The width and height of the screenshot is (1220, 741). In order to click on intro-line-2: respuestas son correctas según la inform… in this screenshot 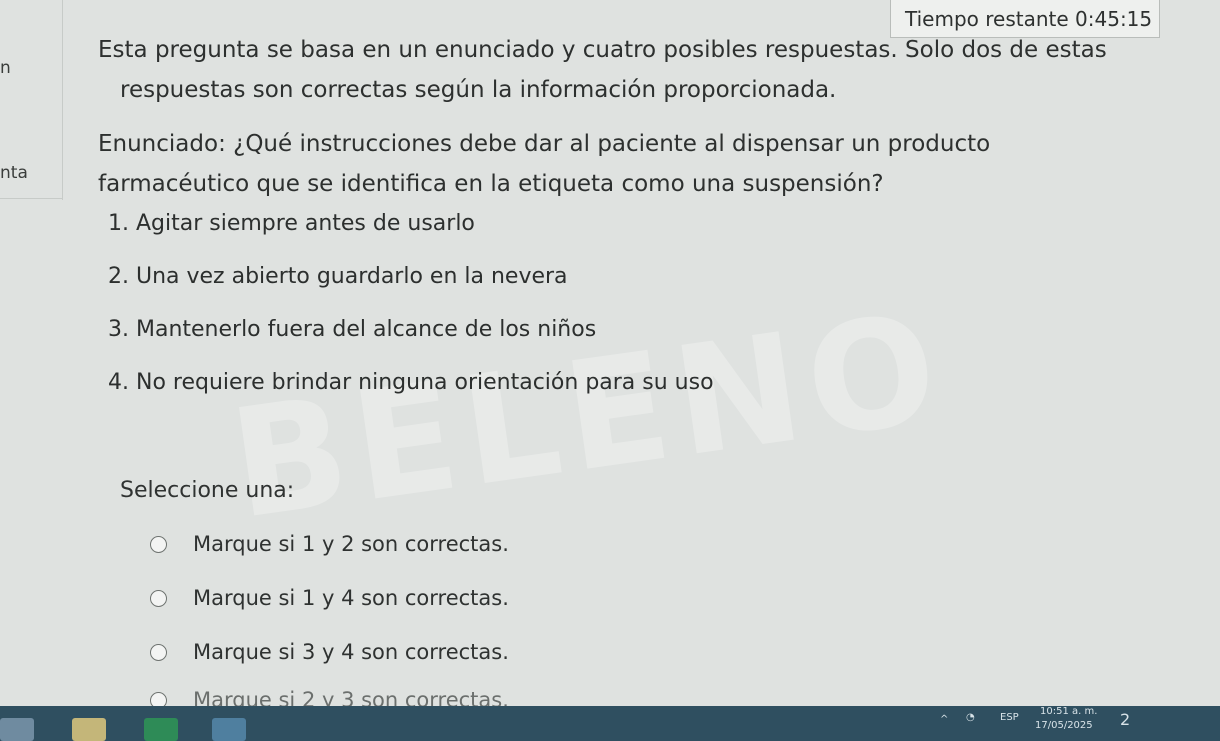, I will do `click(478, 90)`.